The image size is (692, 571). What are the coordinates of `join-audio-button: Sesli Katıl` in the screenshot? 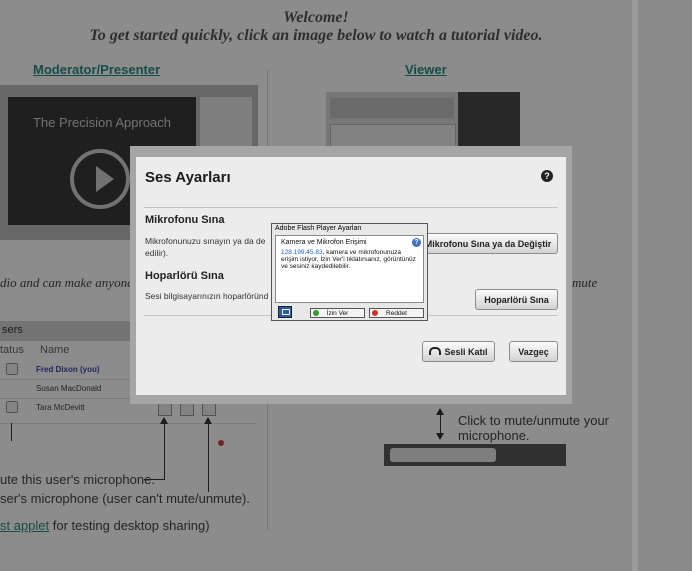 It's located at (458, 351).